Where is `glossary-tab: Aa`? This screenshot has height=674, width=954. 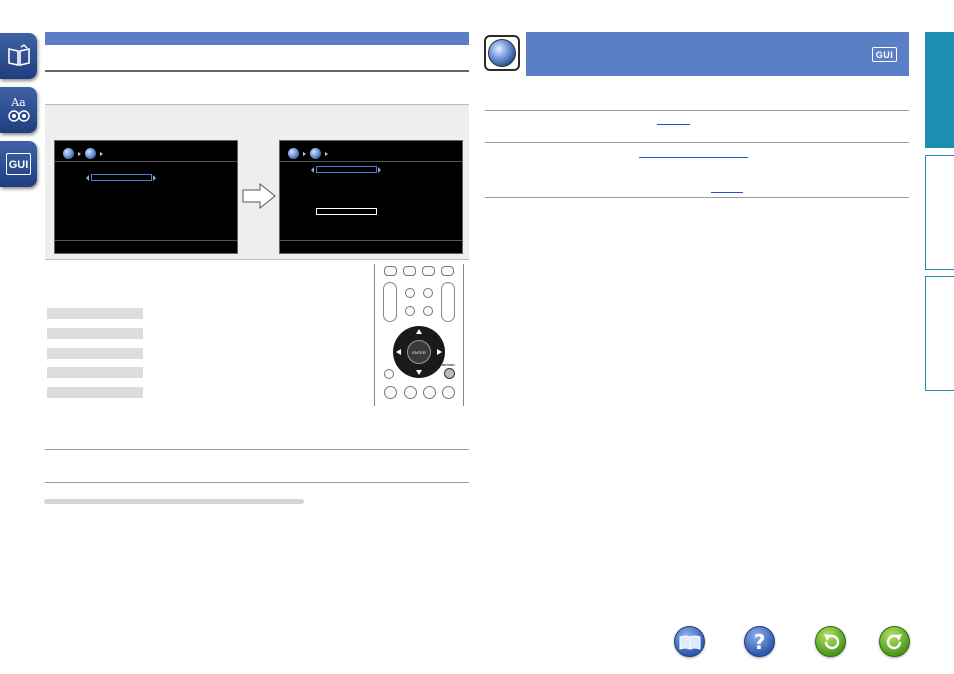 glossary-tab: Aa is located at coordinates (18, 110).